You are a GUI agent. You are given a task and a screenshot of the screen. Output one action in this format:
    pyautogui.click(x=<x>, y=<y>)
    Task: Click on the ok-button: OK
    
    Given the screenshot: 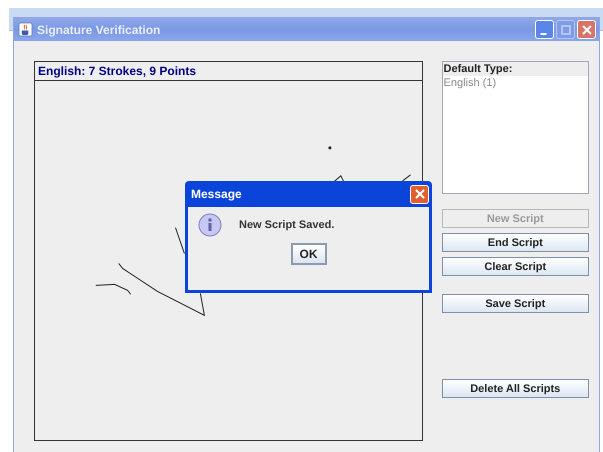 What is the action you would take?
    pyautogui.click(x=308, y=254)
    